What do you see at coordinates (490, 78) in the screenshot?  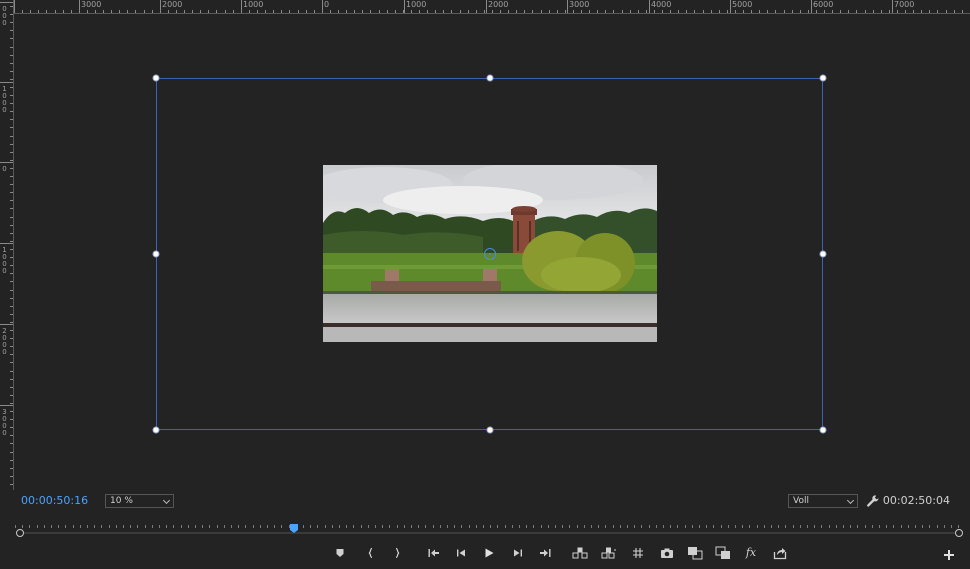 I see `handle-top-center` at bounding box center [490, 78].